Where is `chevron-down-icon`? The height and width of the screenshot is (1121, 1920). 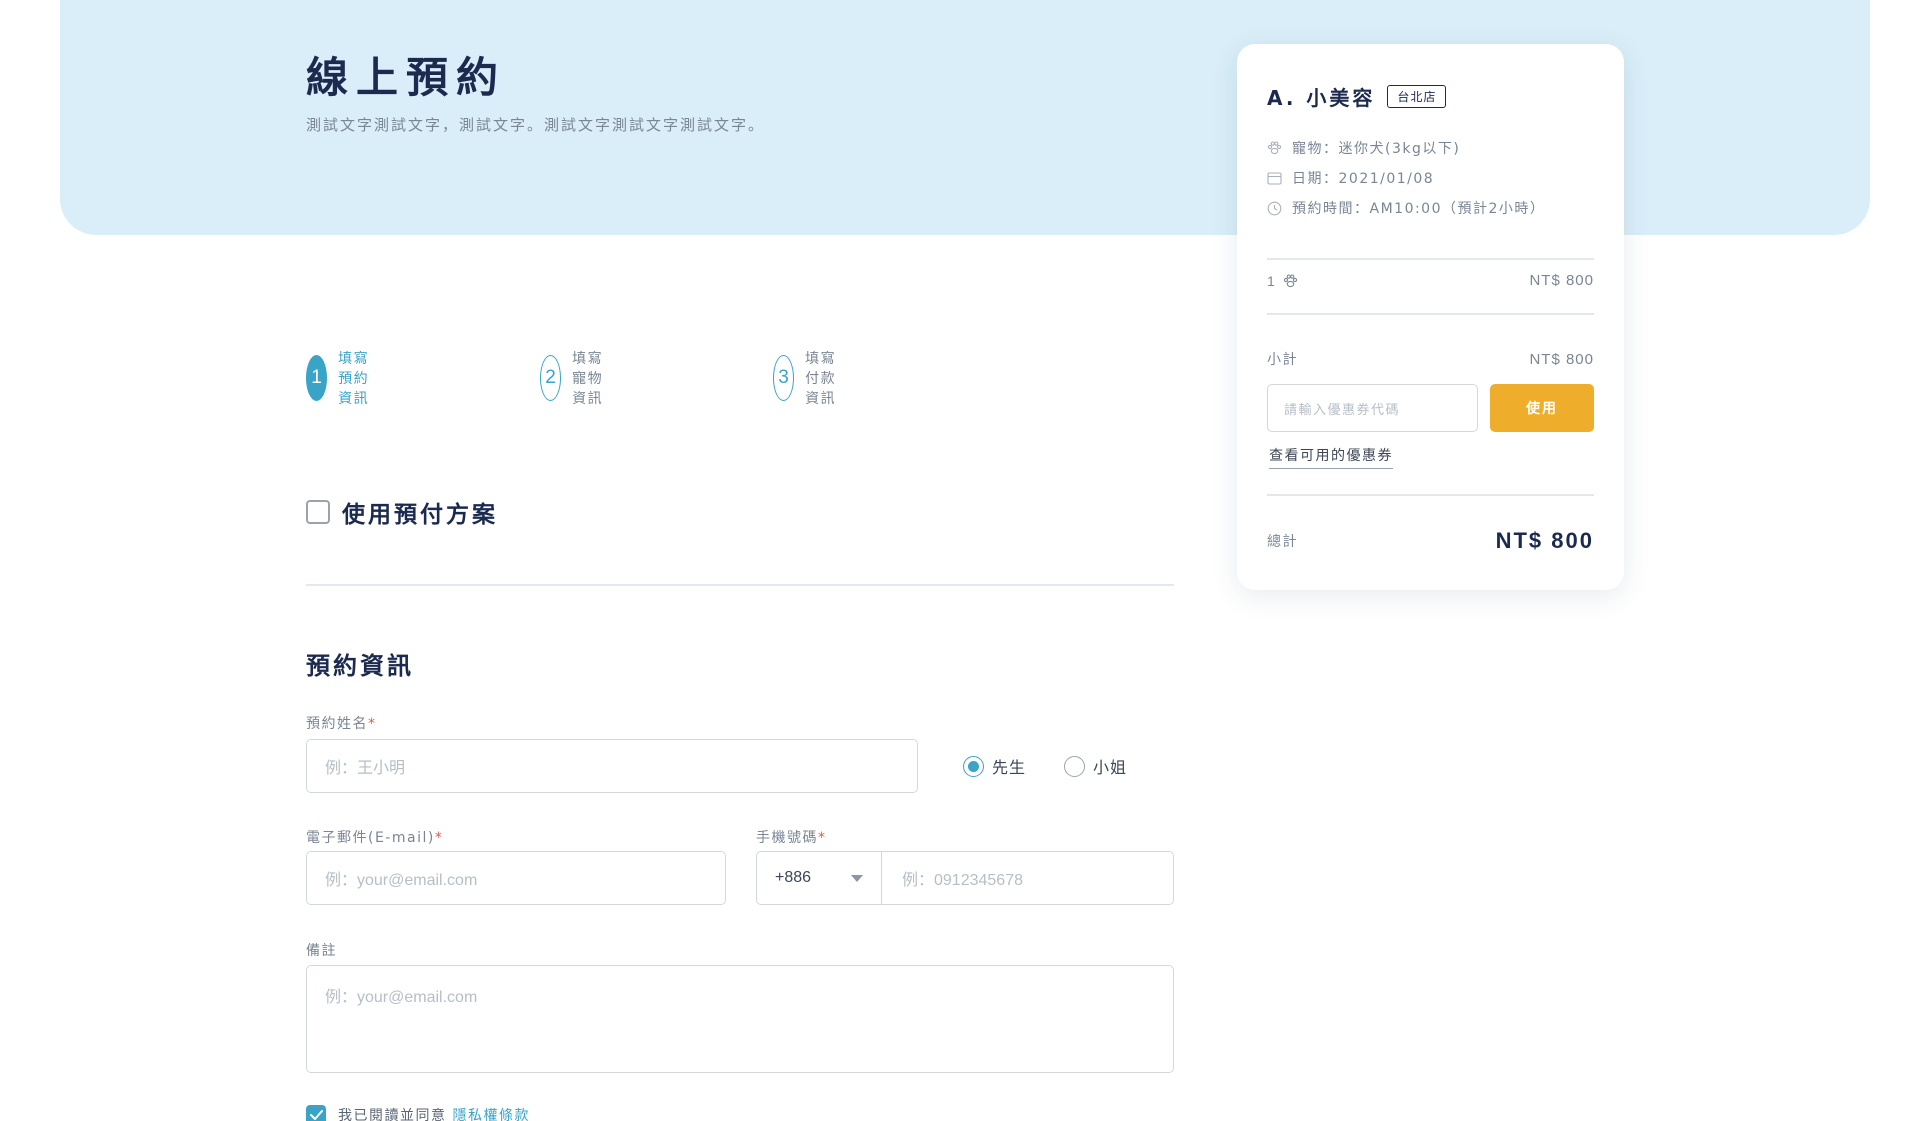 chevron-down-icon is located at coordinates (857, 878).